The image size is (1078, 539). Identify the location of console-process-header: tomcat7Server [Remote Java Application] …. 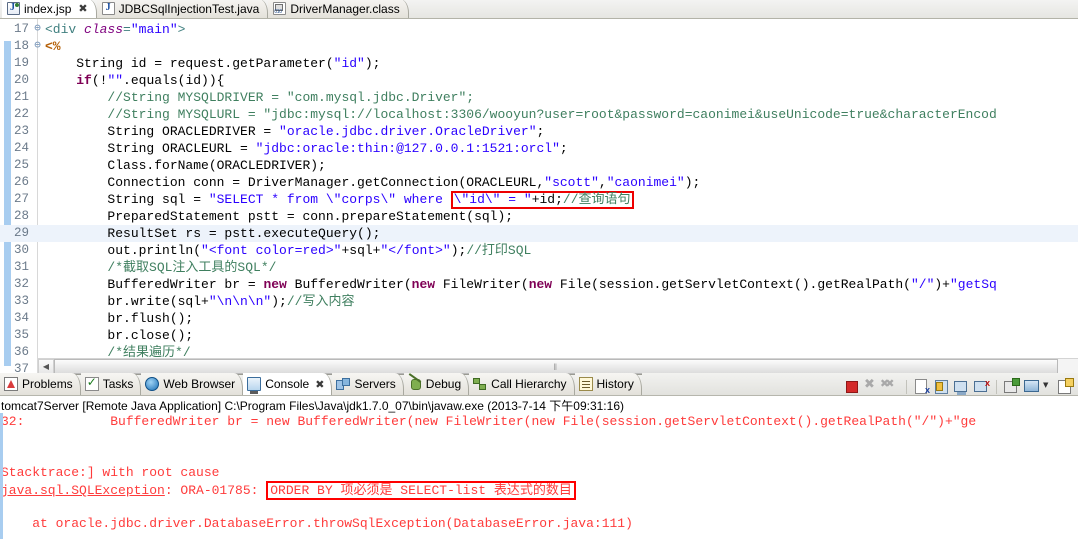
(539, 404).